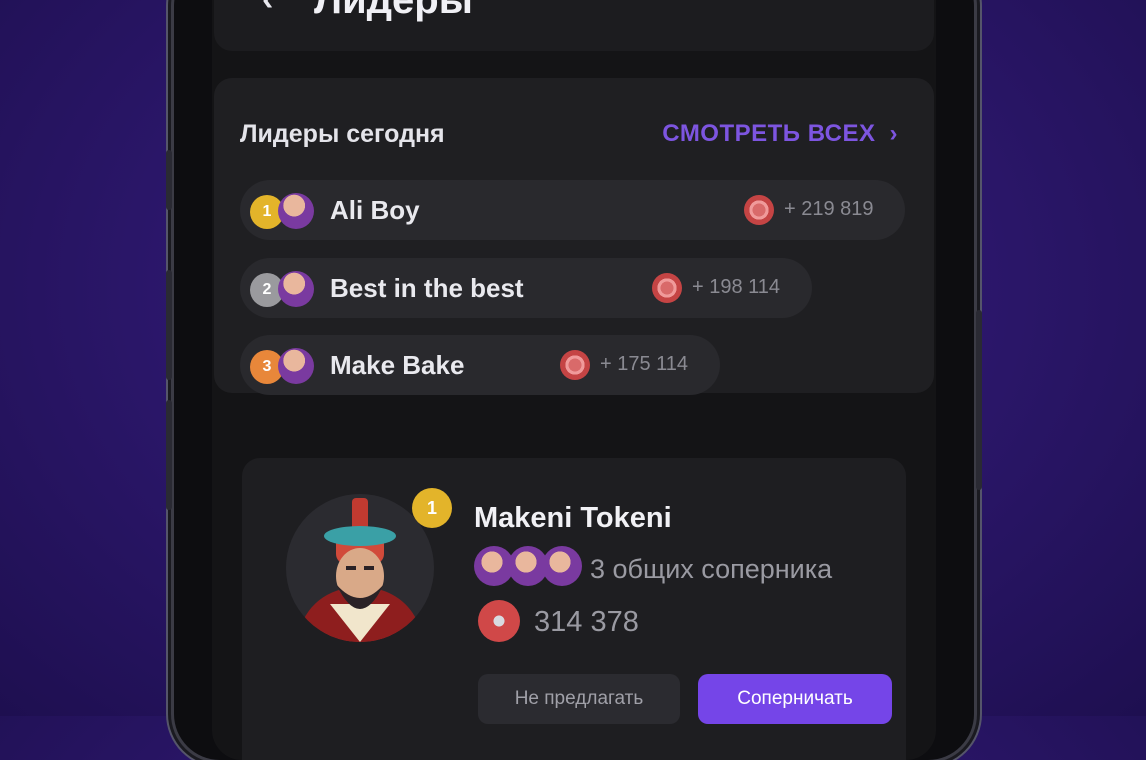 This screenshot has height=760, width=1146. I want to click on top-bar: ‹ Лидеры, so click(574, 25).